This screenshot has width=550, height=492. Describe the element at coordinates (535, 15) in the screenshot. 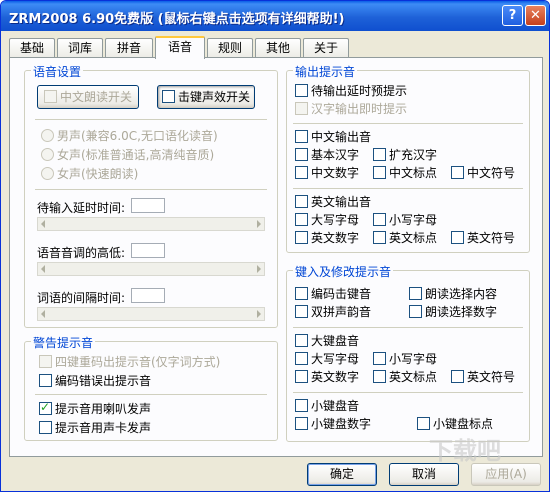

I see `close-button: ✕` at that location.